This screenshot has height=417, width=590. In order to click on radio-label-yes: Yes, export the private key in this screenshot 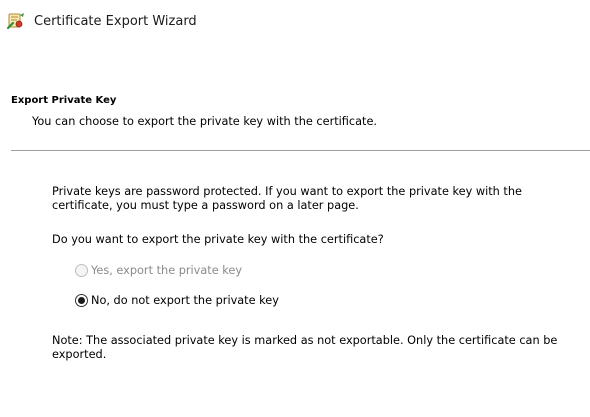, I will do `click(167, 270)`.